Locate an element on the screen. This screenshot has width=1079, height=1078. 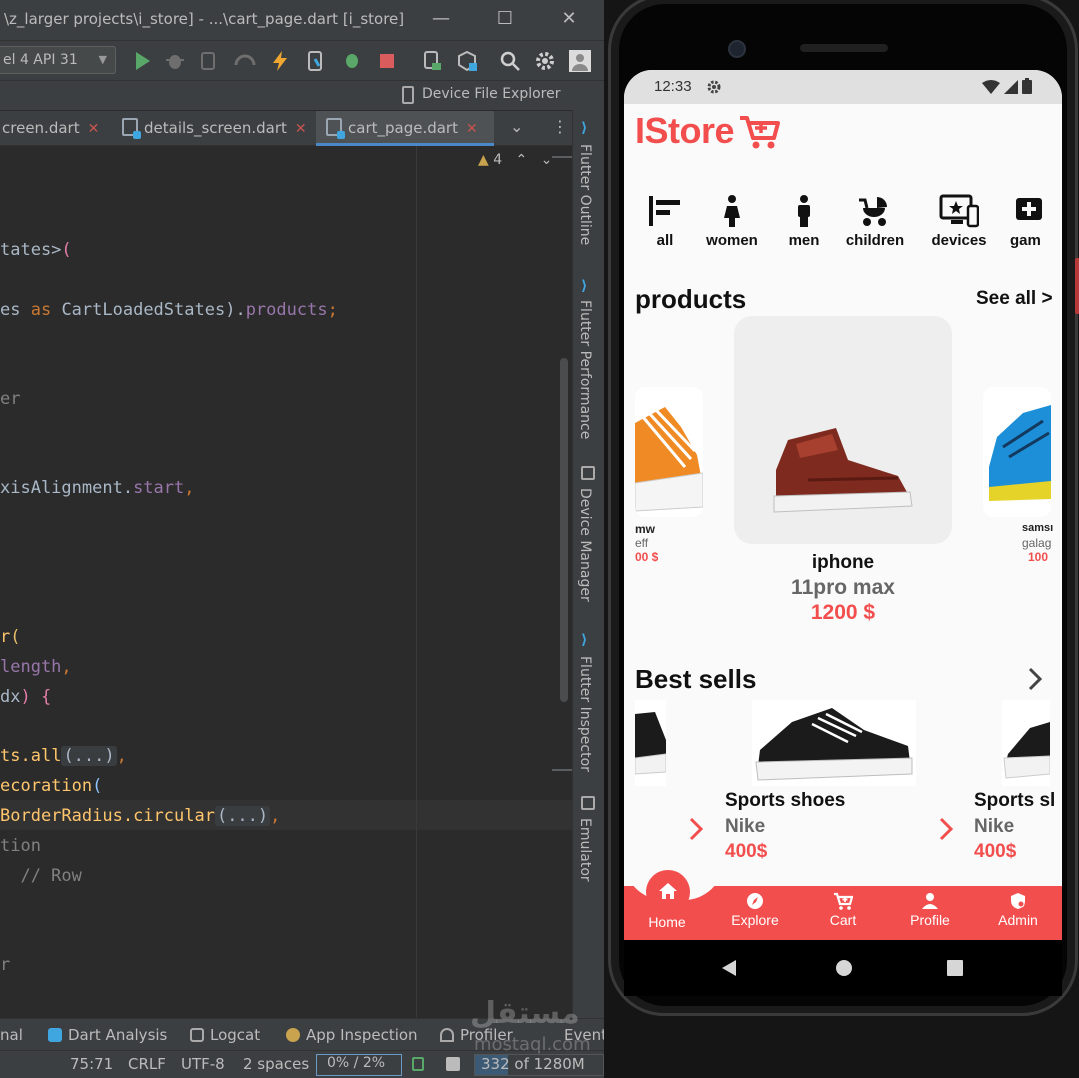
cart-icon is located at coordinates (760, 132).